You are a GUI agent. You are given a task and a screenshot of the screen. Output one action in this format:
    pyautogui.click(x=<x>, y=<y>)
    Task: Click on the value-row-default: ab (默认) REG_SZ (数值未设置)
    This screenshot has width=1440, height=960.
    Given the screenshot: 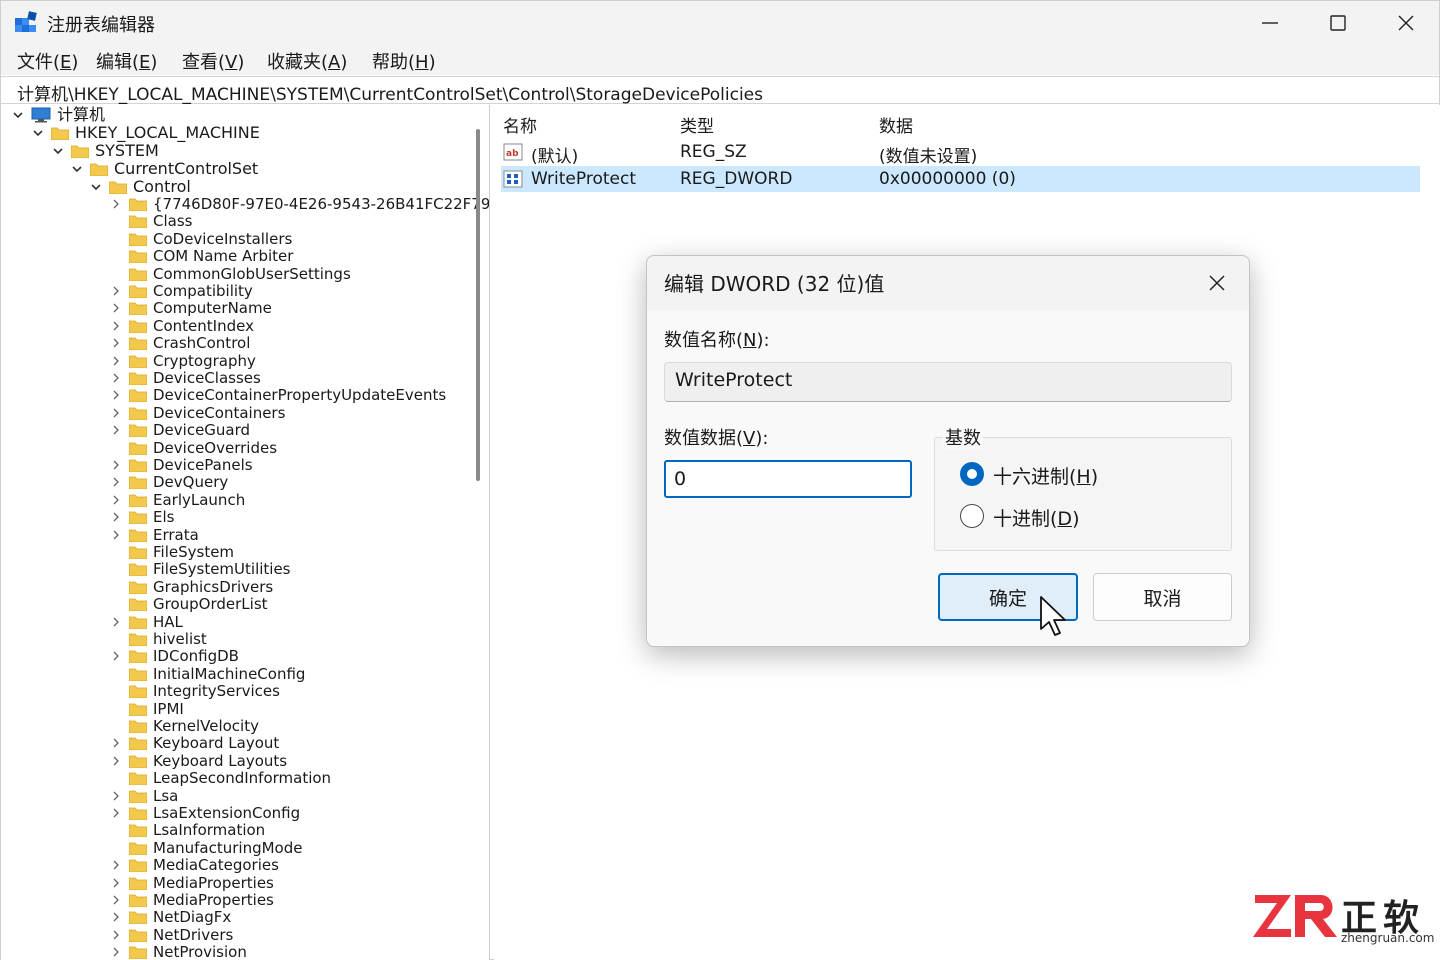 What is the action you would take?
    pyautogui.click(x=960, y=153)
    